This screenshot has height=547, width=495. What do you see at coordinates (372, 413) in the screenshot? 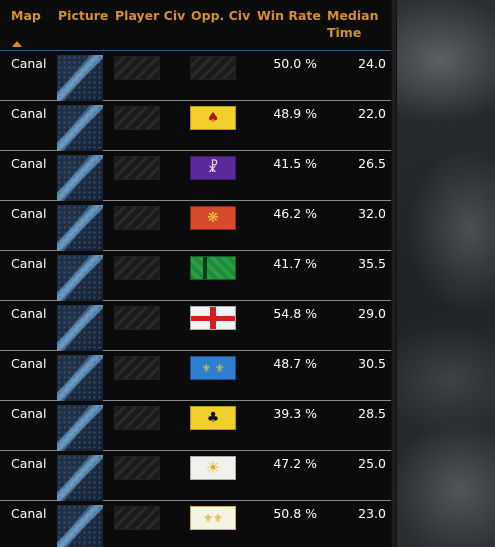
I see `median-time-value: 28.5` at bounding box center [372, 413].